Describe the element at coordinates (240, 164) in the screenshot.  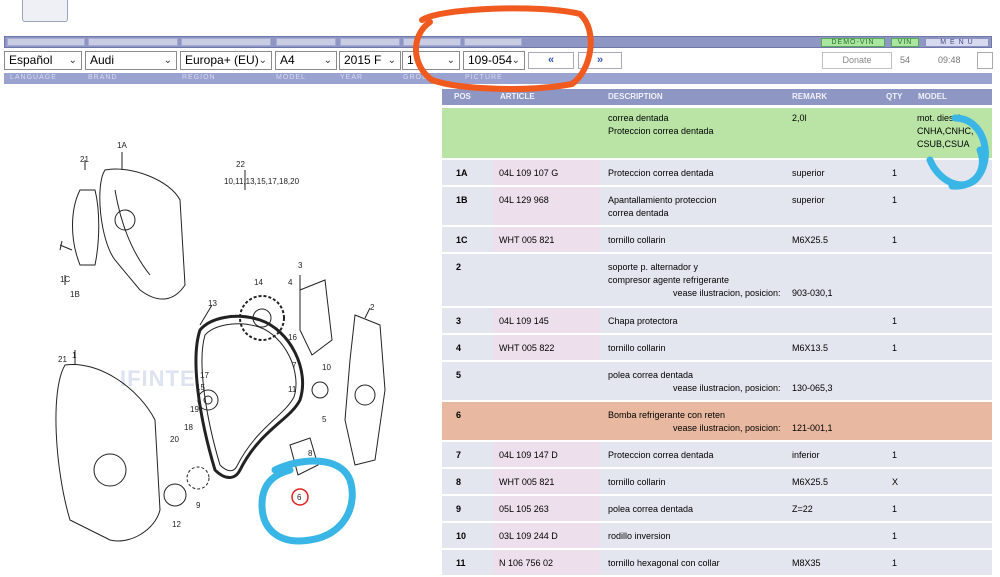
I see `callout-22: 22` at that location.